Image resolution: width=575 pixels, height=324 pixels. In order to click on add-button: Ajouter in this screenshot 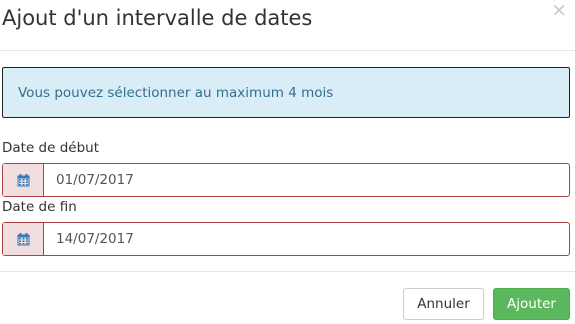, I will do `click(531, 304)`.